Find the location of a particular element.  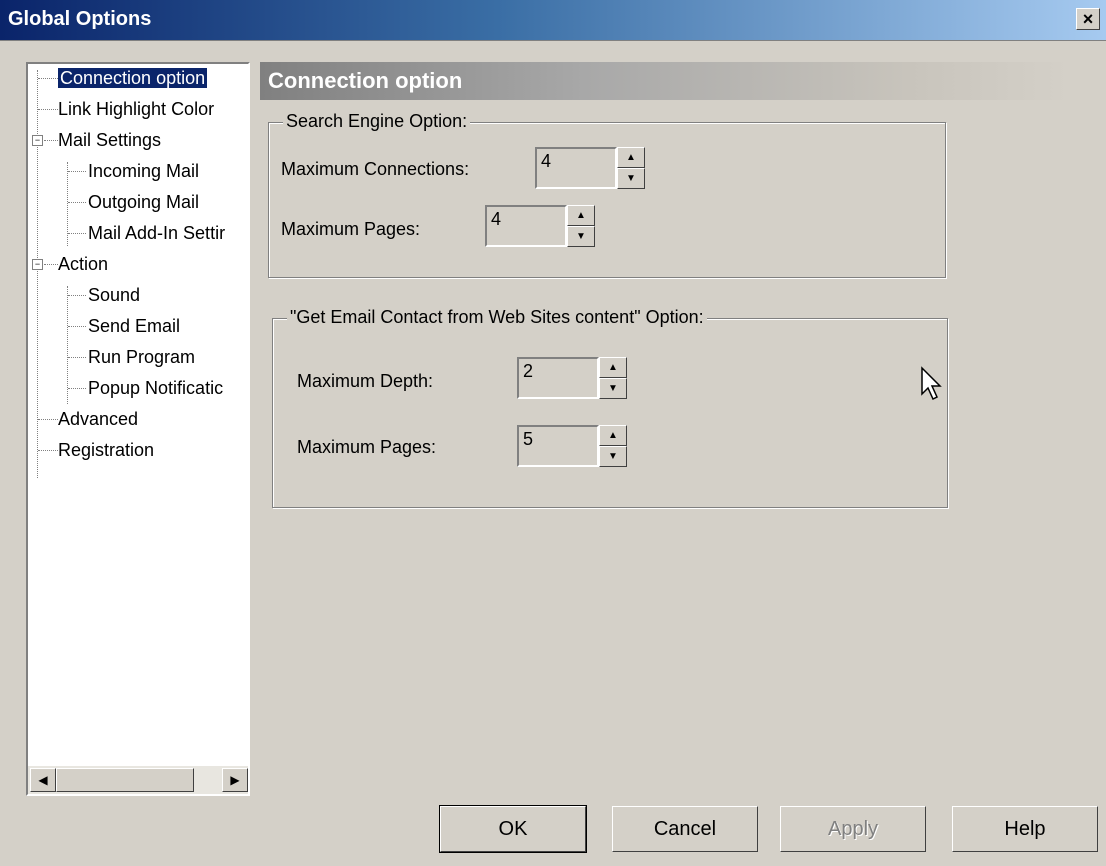

tree-item-run-program: Run Program is located at coordinates (141, 357).